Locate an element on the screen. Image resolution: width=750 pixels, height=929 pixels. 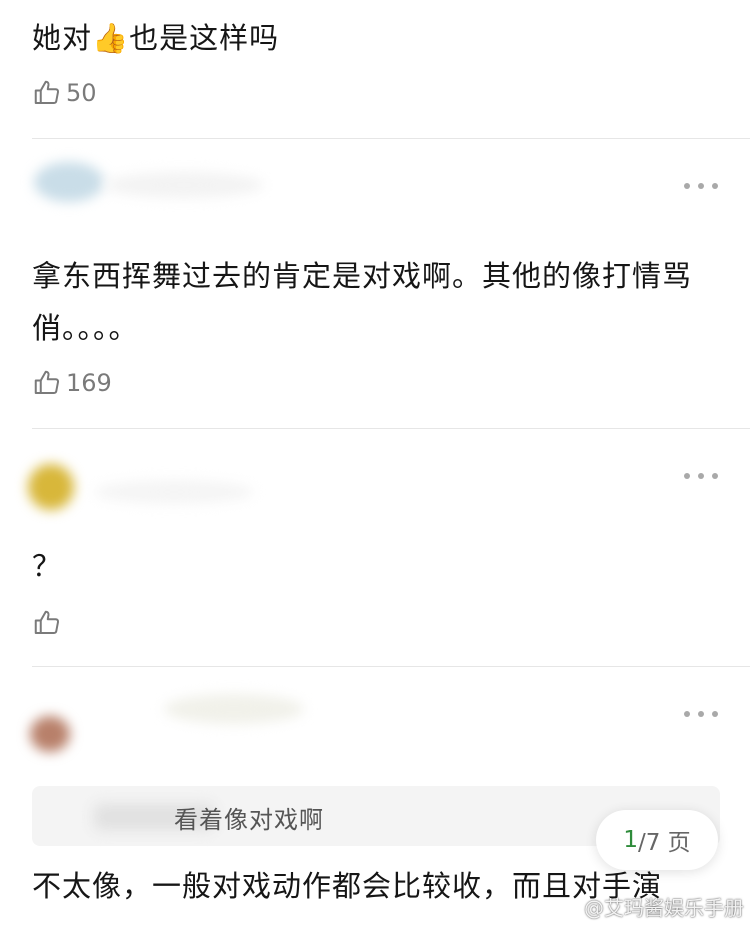
like-button: 169 is located at coordinates (72, 383).